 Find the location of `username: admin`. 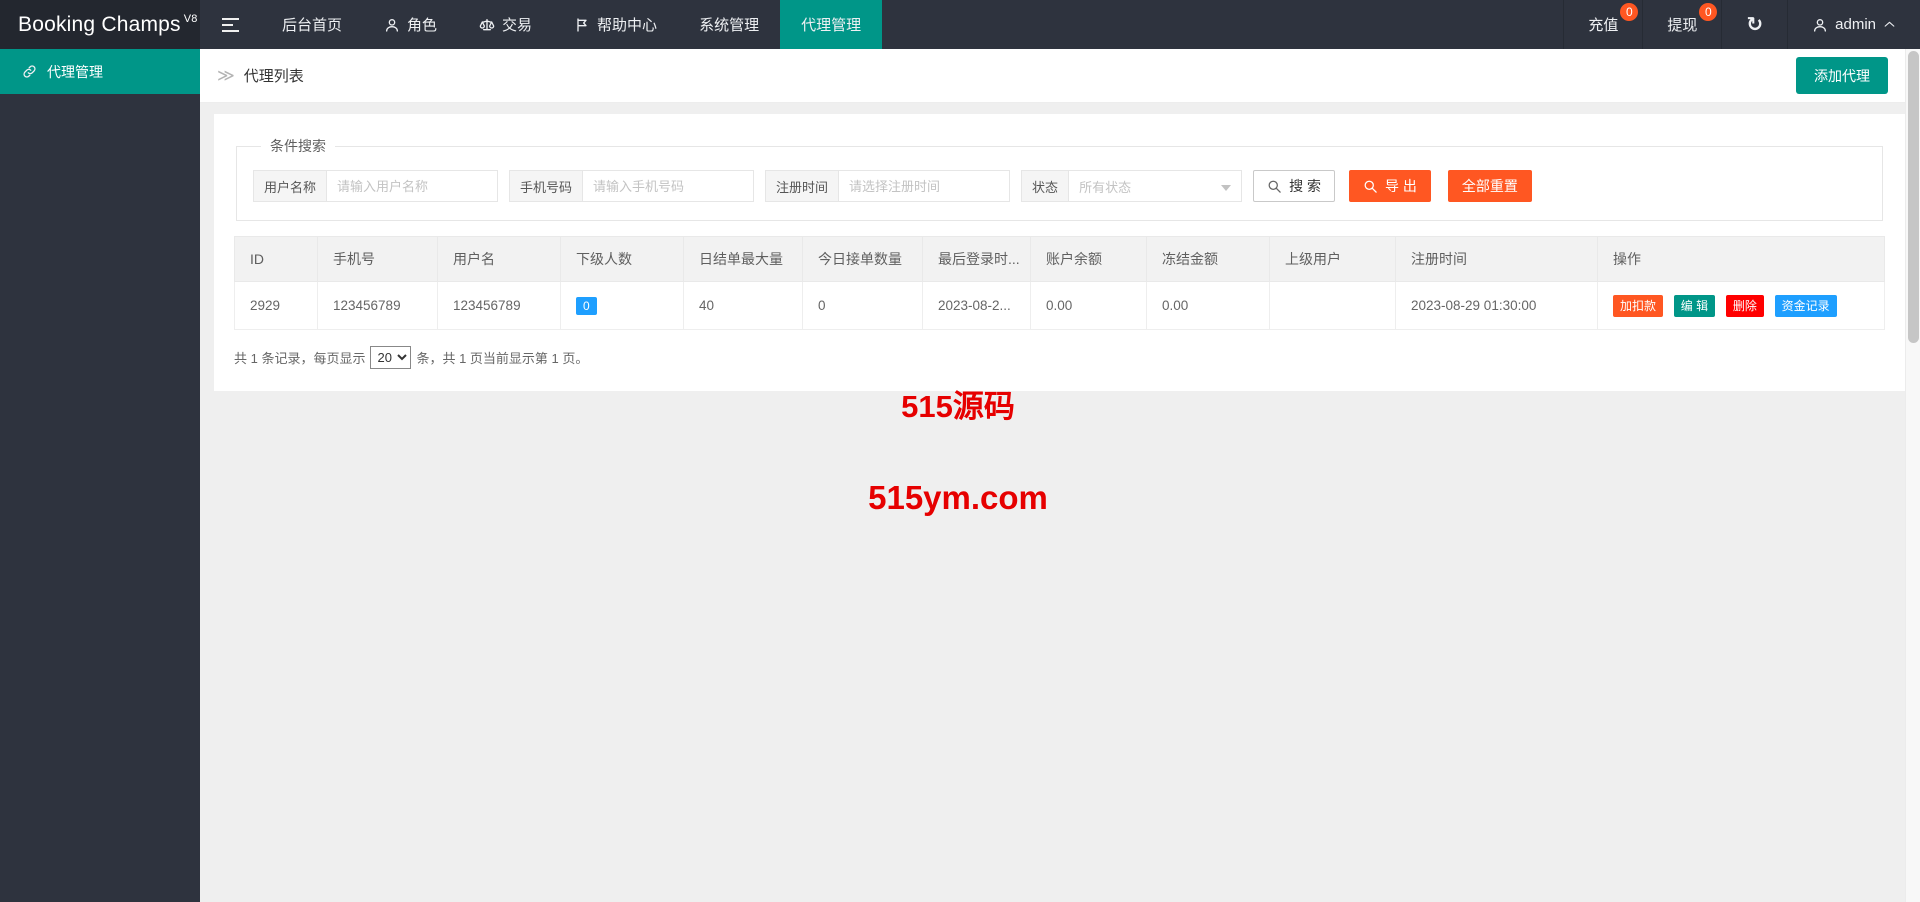

username: admin is located at coordinates (1855, 24).